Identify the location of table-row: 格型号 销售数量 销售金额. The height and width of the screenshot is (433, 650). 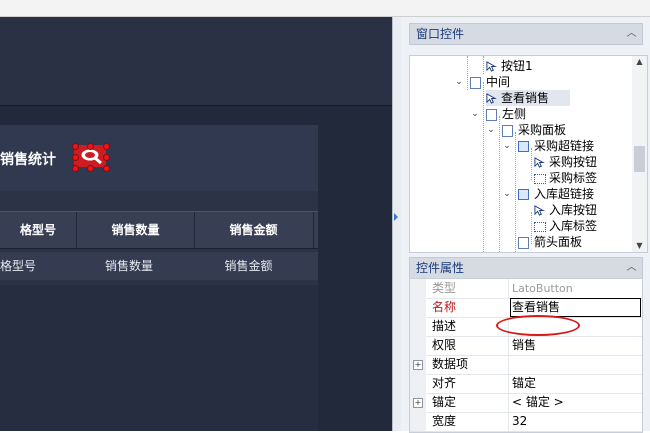
(159, 266).